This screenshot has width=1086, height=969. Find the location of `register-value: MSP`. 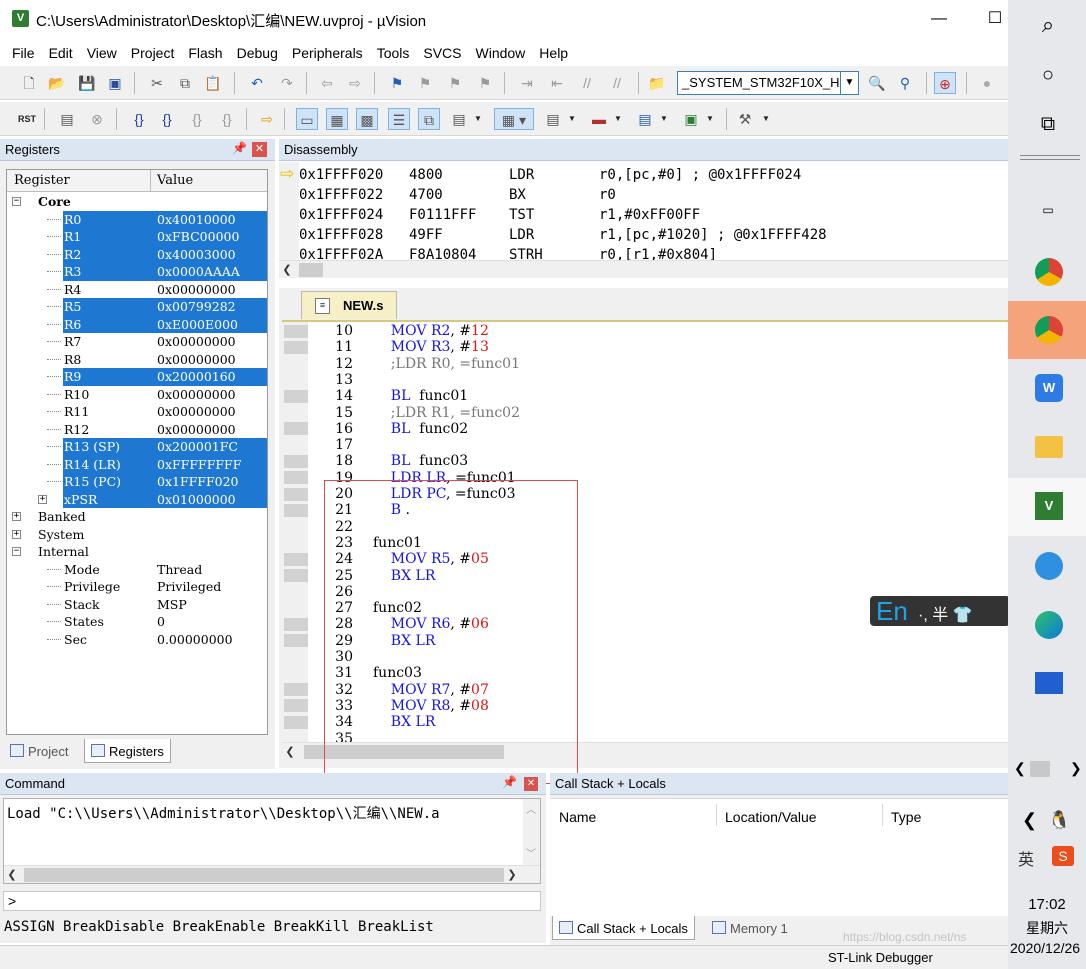

register-value: MSP is located at coordinates (172, 605).